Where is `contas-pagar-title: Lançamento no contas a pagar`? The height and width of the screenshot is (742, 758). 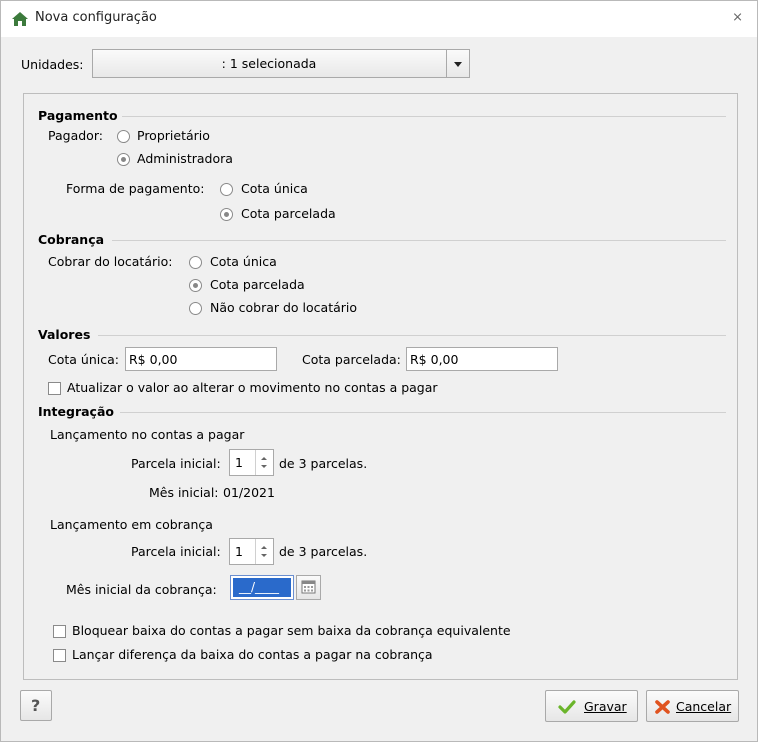 contas-pagar-title: Lançamento no contas a pagar is located at coordinates (147, 434).